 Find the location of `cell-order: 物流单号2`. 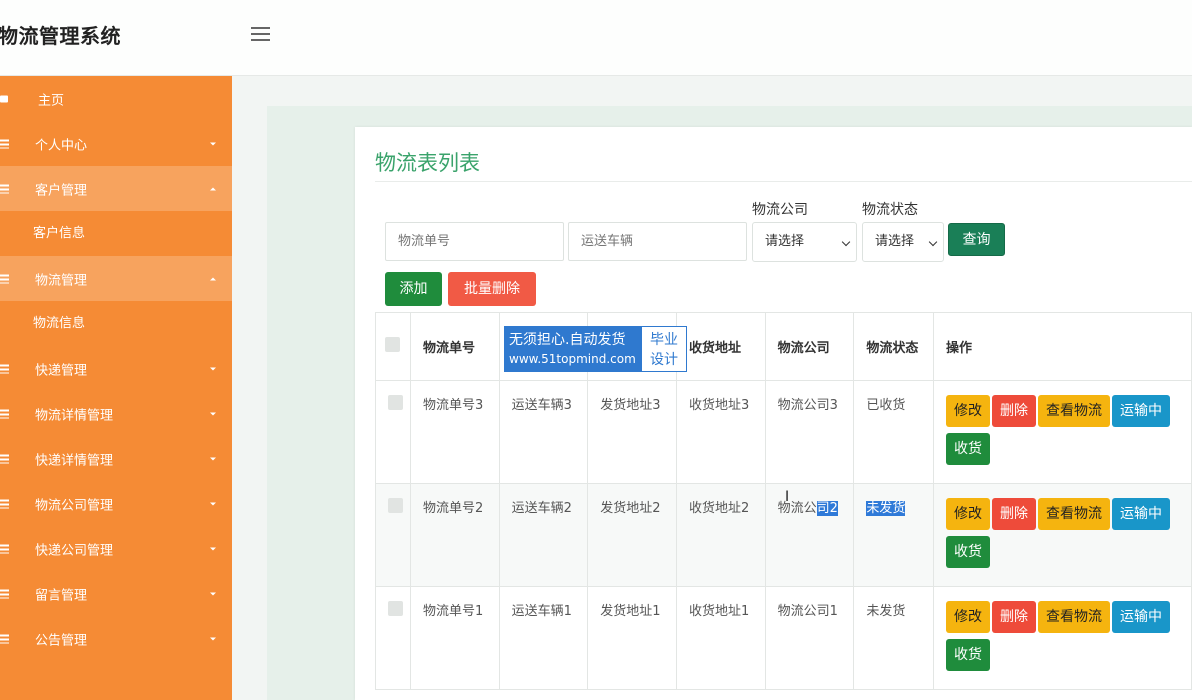

cell-order: 物流单号2 is located at coordinates (454, 535).